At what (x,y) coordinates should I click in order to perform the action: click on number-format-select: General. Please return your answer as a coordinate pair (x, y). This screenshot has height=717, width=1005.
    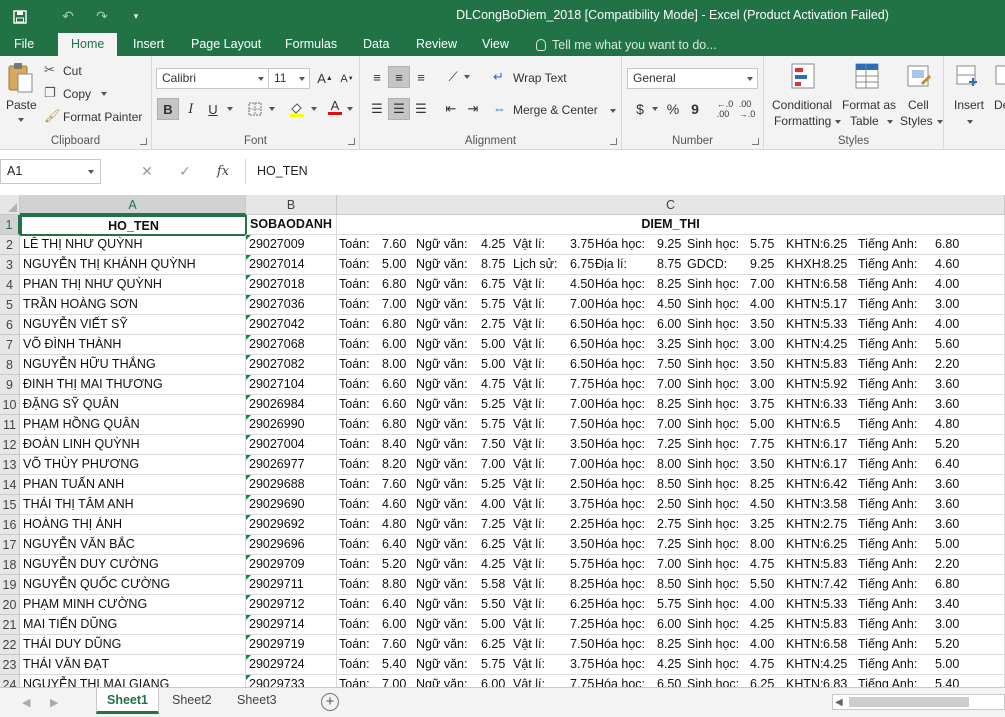
    Looking at the image, I should click on (692, 78).